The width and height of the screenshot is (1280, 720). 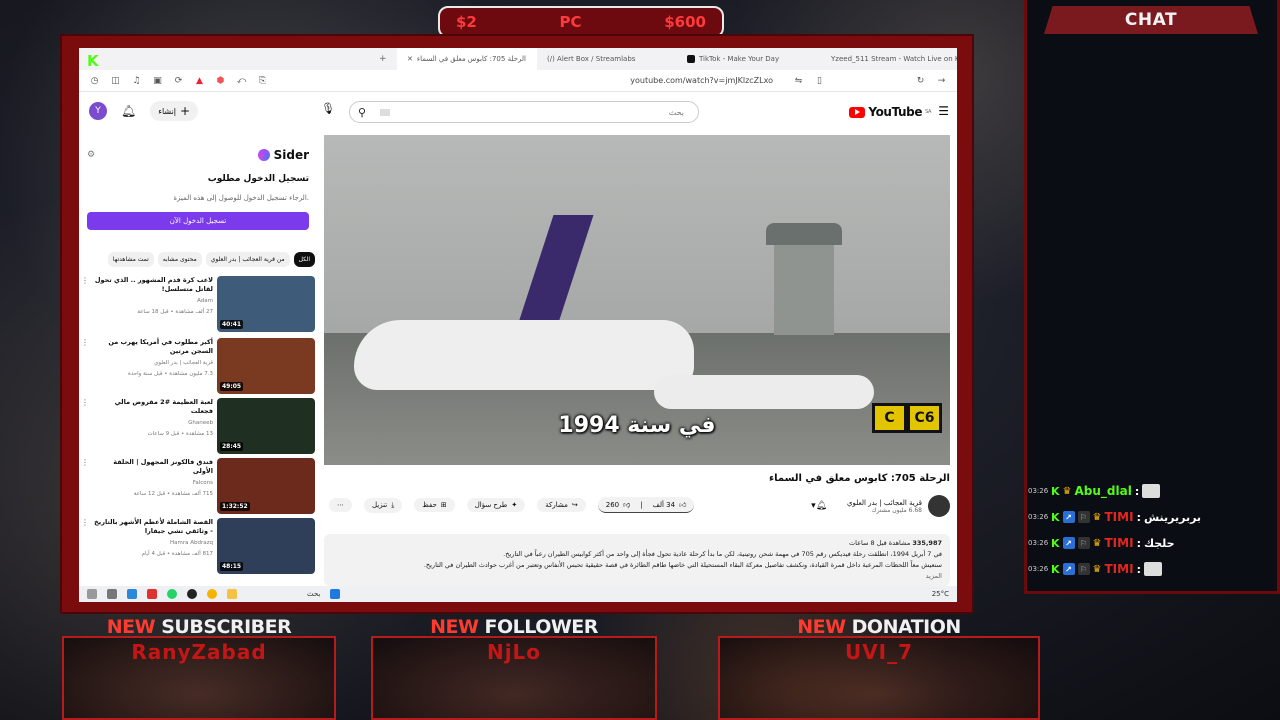 I want to click on tab-youtube: ✕ الرحلة 705: كابوس معلق في السماء, so click(x=467, y=59).